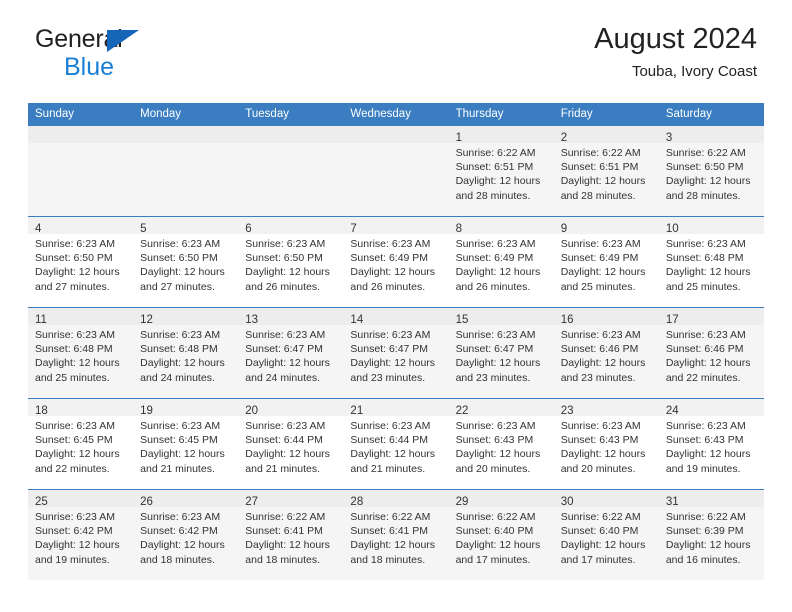 Image resolution: width=792 pixels, height=612 pixels. I want to click on daylight-text: and 28 minutes., so click(703, 195).